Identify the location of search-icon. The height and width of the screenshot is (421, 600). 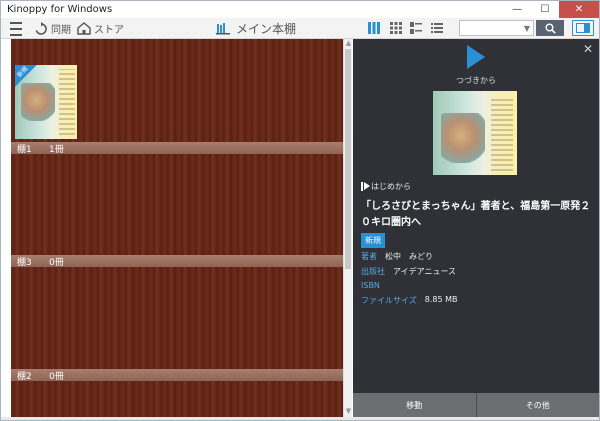
(550, 28).